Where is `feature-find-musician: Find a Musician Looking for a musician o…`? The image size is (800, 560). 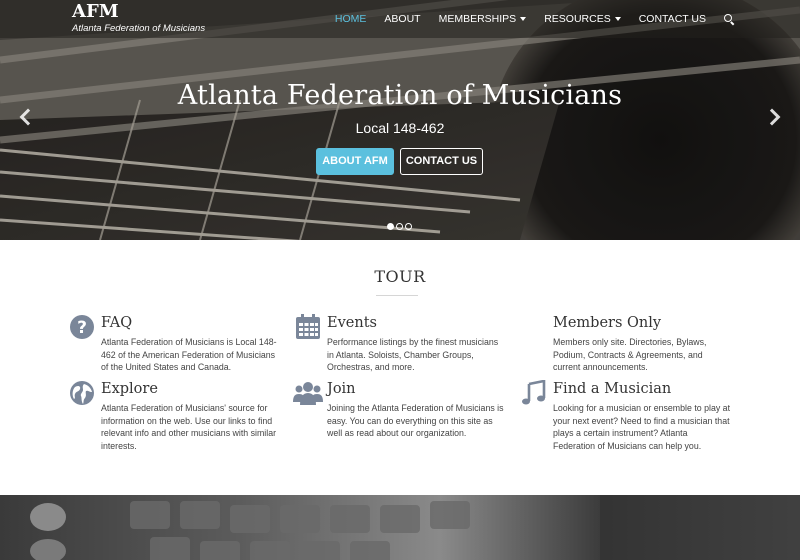
feature-find-musician: Find a Musician Looking for a musician o… is located at coordinates (626, 416).